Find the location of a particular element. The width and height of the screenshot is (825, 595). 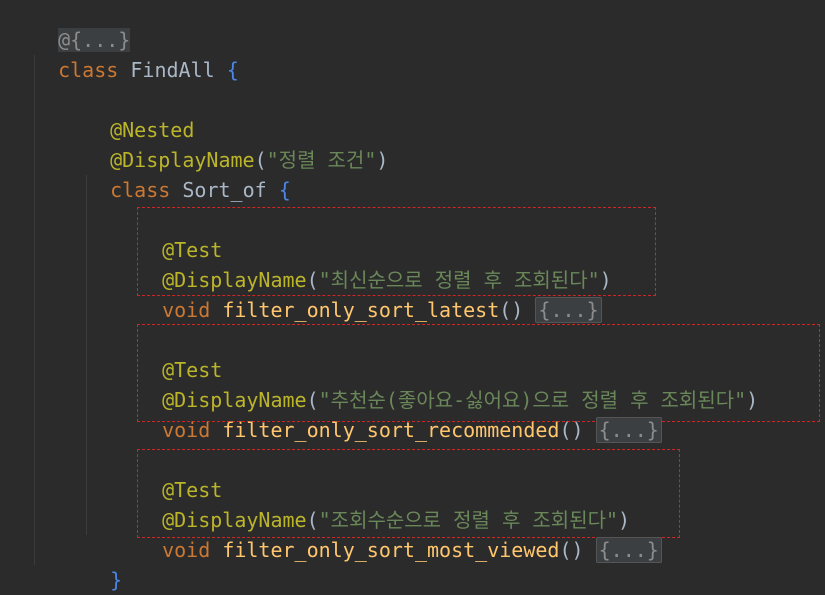

method-name: filter_only_sort_recommended is located at coordinates (390, 430).